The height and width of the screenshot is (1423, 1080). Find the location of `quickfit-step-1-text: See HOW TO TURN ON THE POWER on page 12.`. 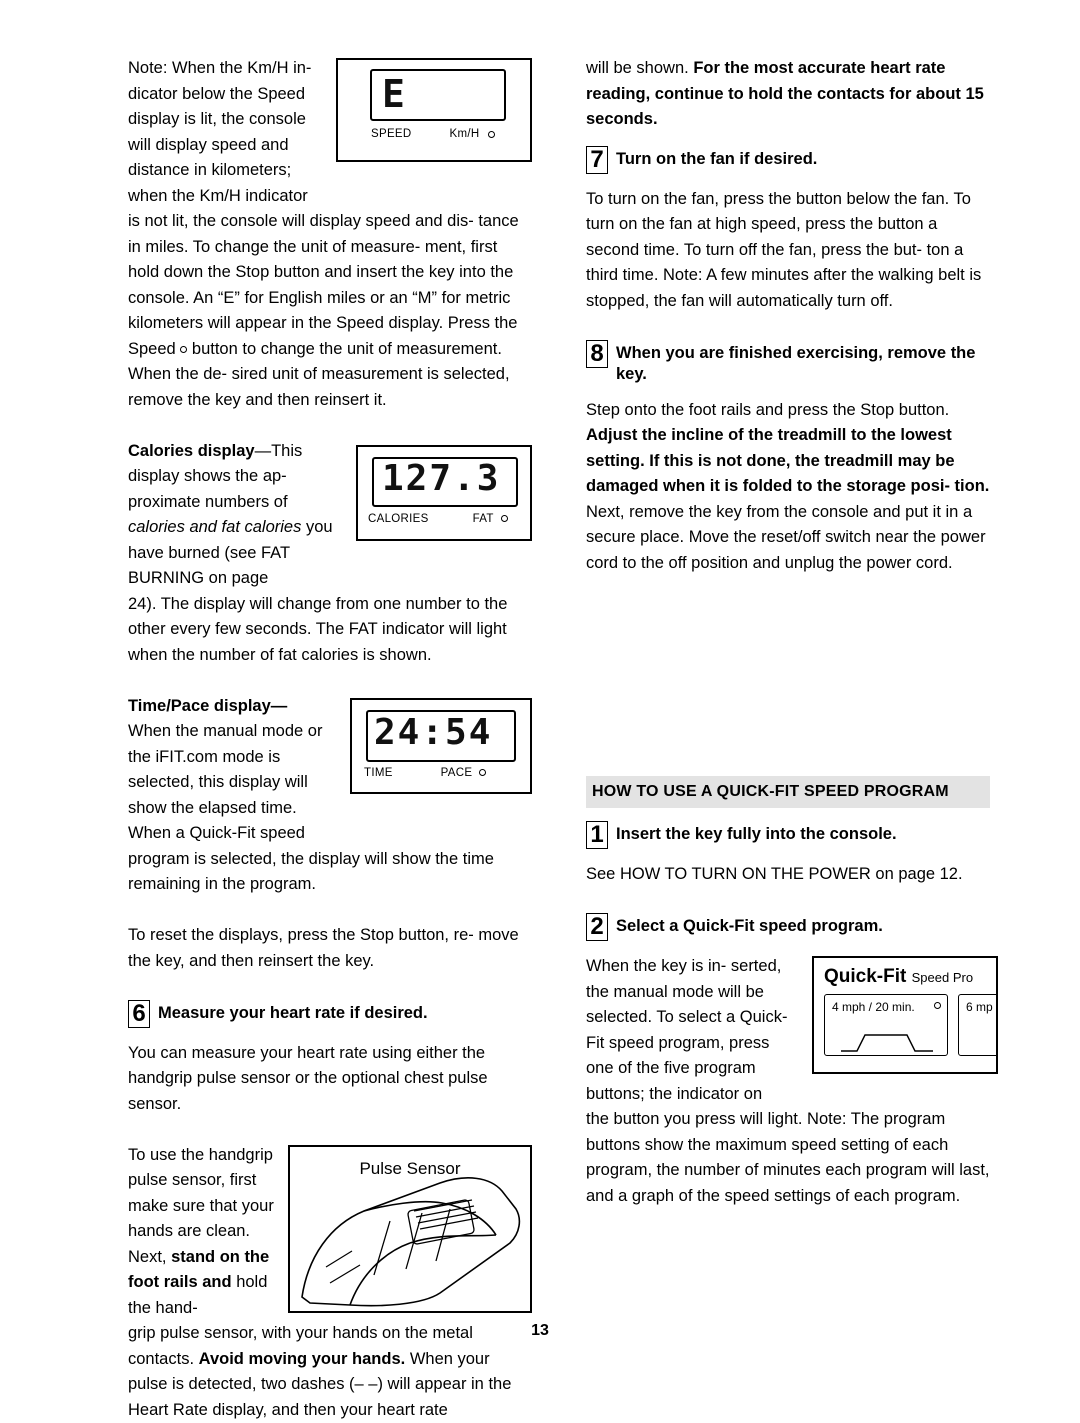

quickfit-step-1-text: See HOW TO TURN ON THE POWER on page 12. is located at coordinates (774, 874).